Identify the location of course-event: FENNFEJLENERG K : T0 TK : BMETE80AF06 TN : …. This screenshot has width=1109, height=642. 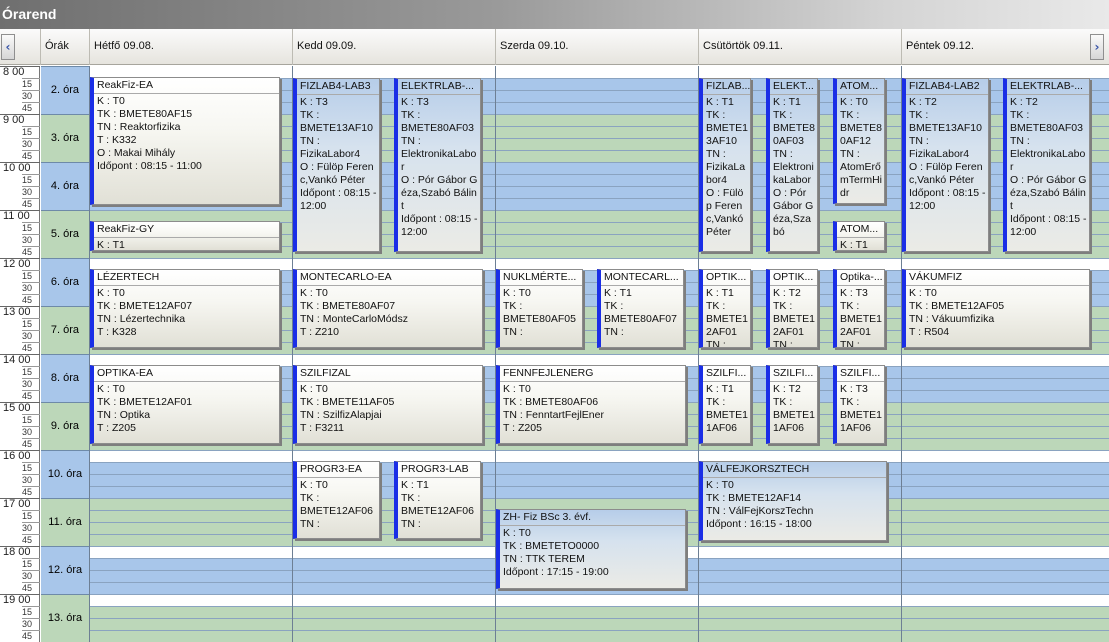
(591, 404).